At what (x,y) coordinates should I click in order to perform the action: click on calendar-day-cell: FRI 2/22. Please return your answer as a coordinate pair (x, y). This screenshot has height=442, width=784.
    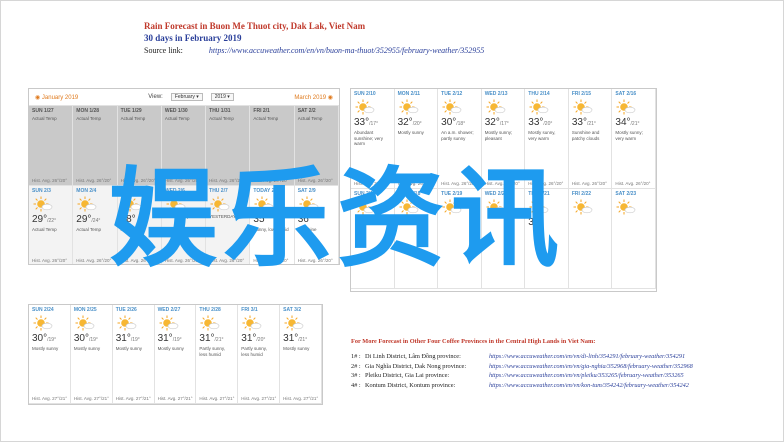
    Looking at the image, I should click on (590, 239).